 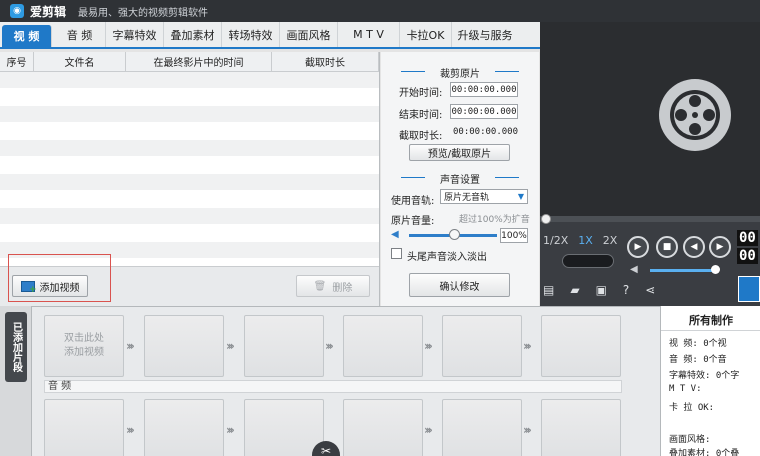 What do you see at coordinates (650, 290) in the screenshot?
I see `share-icon: ⋖` at bounding box center [650, 290].